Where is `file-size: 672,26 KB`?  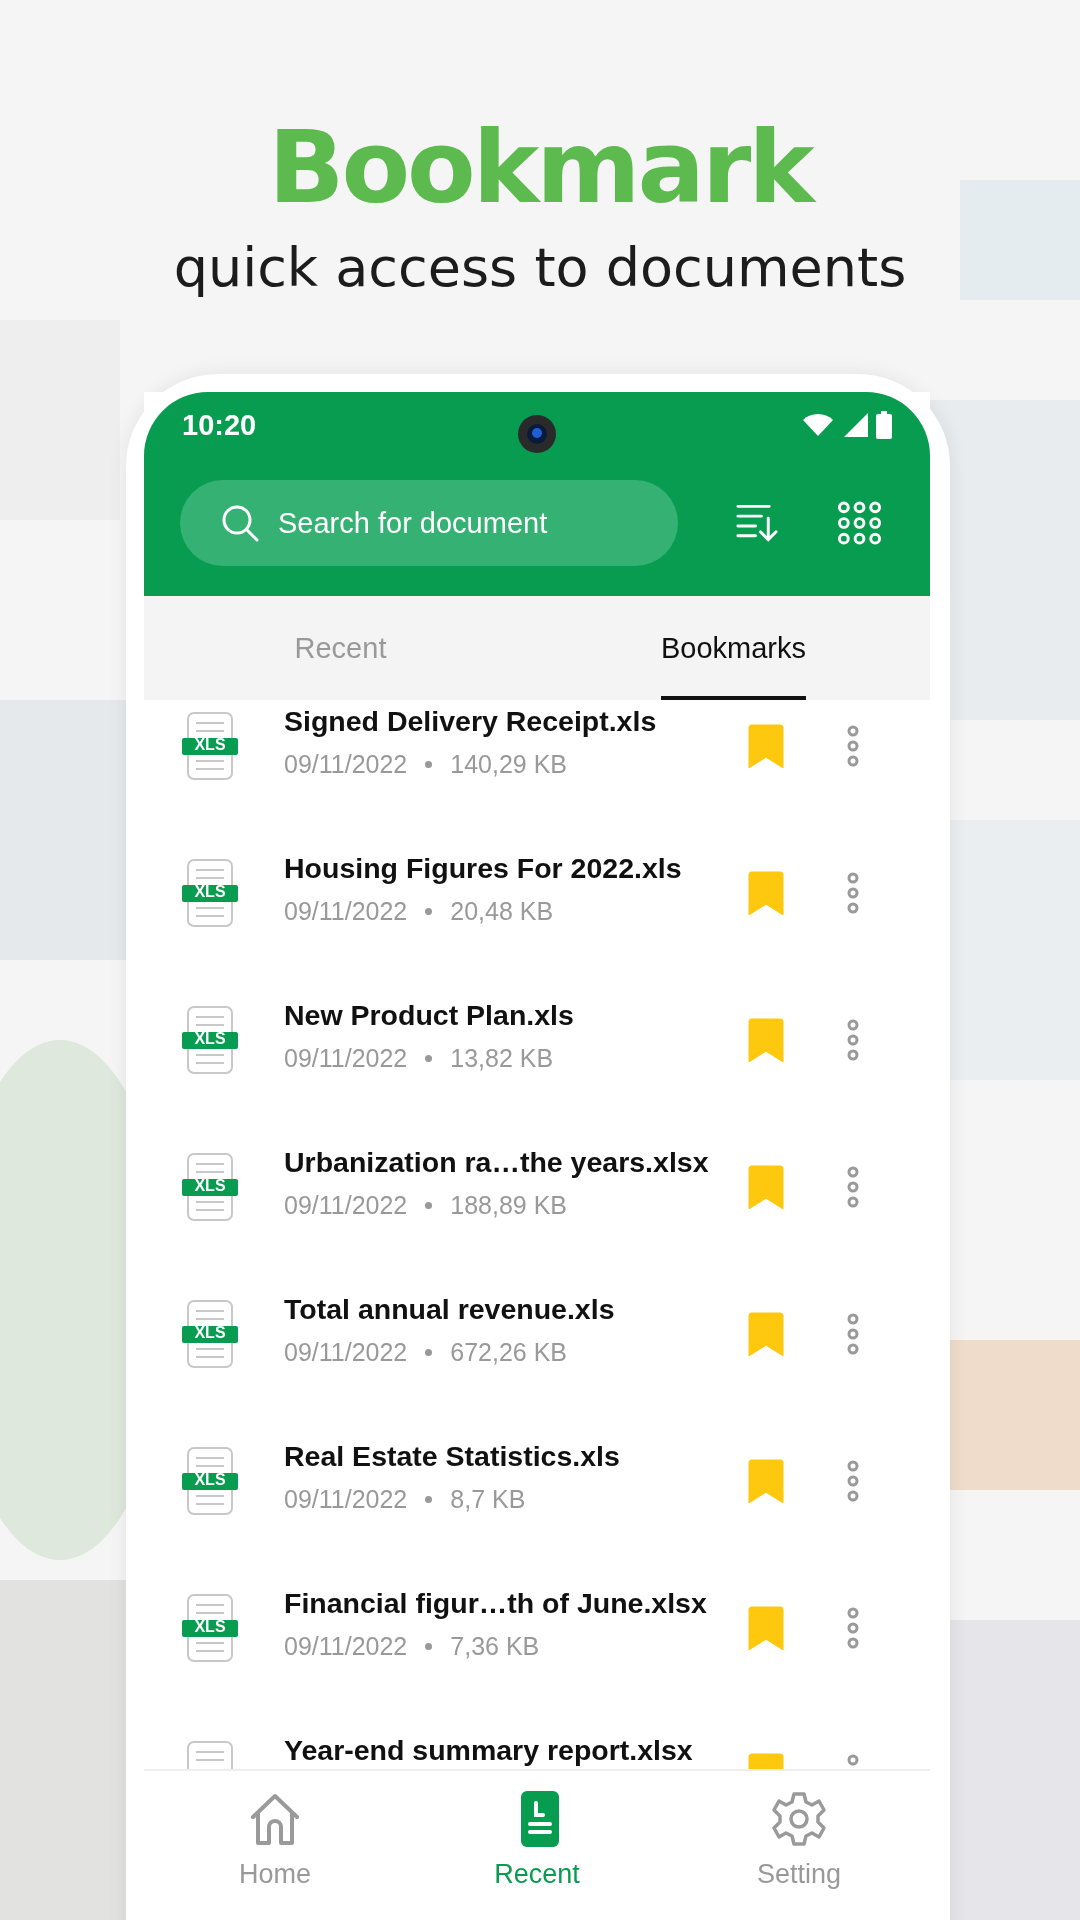
file-size: 672,26 KB is located at coordinates (509, 1352).